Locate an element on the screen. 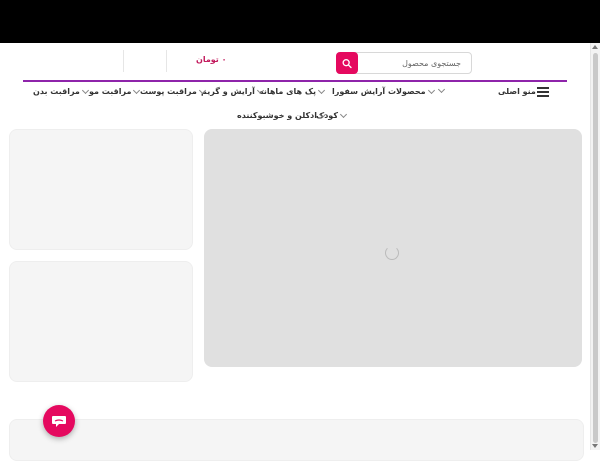 The image size is (600, 461). nav-item-monthly-packs: پک های ماهانه is located at coordinates (293, 91).